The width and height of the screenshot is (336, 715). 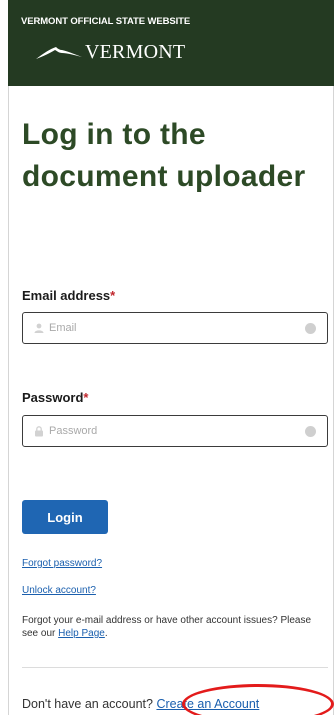 What do you see at coordinates (59, 590) in the screenshot?
I see `unlock-account-link: Unlock account?` at bounding box center [59, 590].